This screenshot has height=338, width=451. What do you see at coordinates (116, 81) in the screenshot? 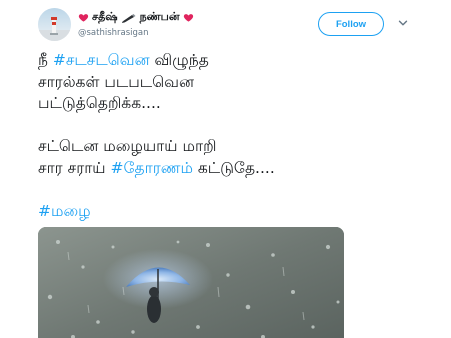
I see `tweet-line: சாரல்கள் படபடவென` at bounding box center [116, 81].